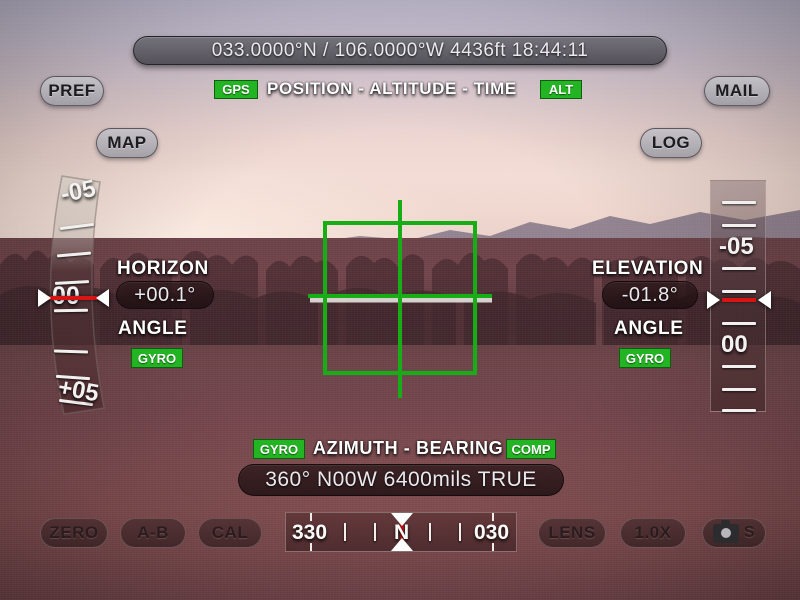  I want to click on compass-left-label: 330, so click(310, 532).